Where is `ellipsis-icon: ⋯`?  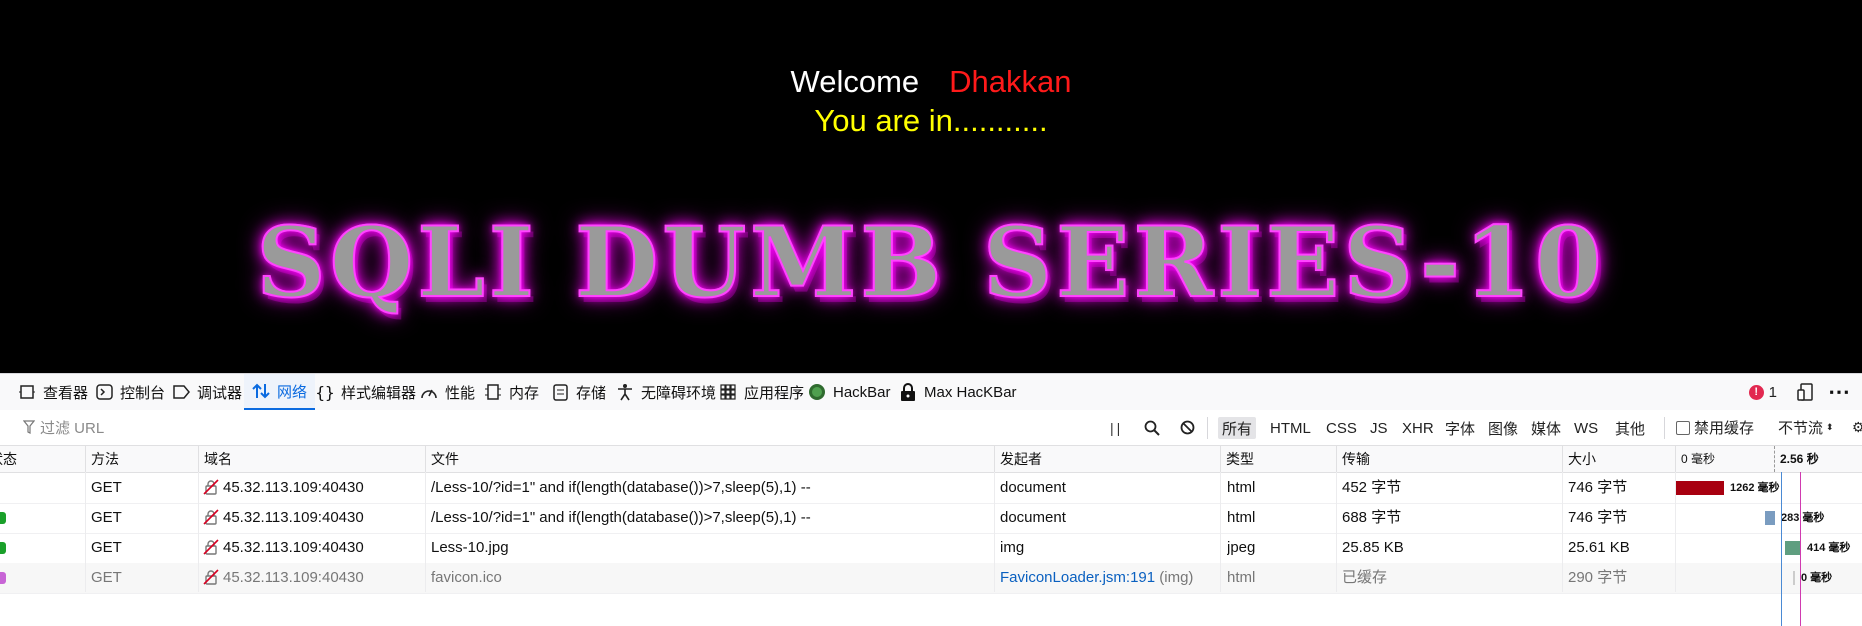 ellipsis-icon: ⋯ is located at coordinates (1839, 391).